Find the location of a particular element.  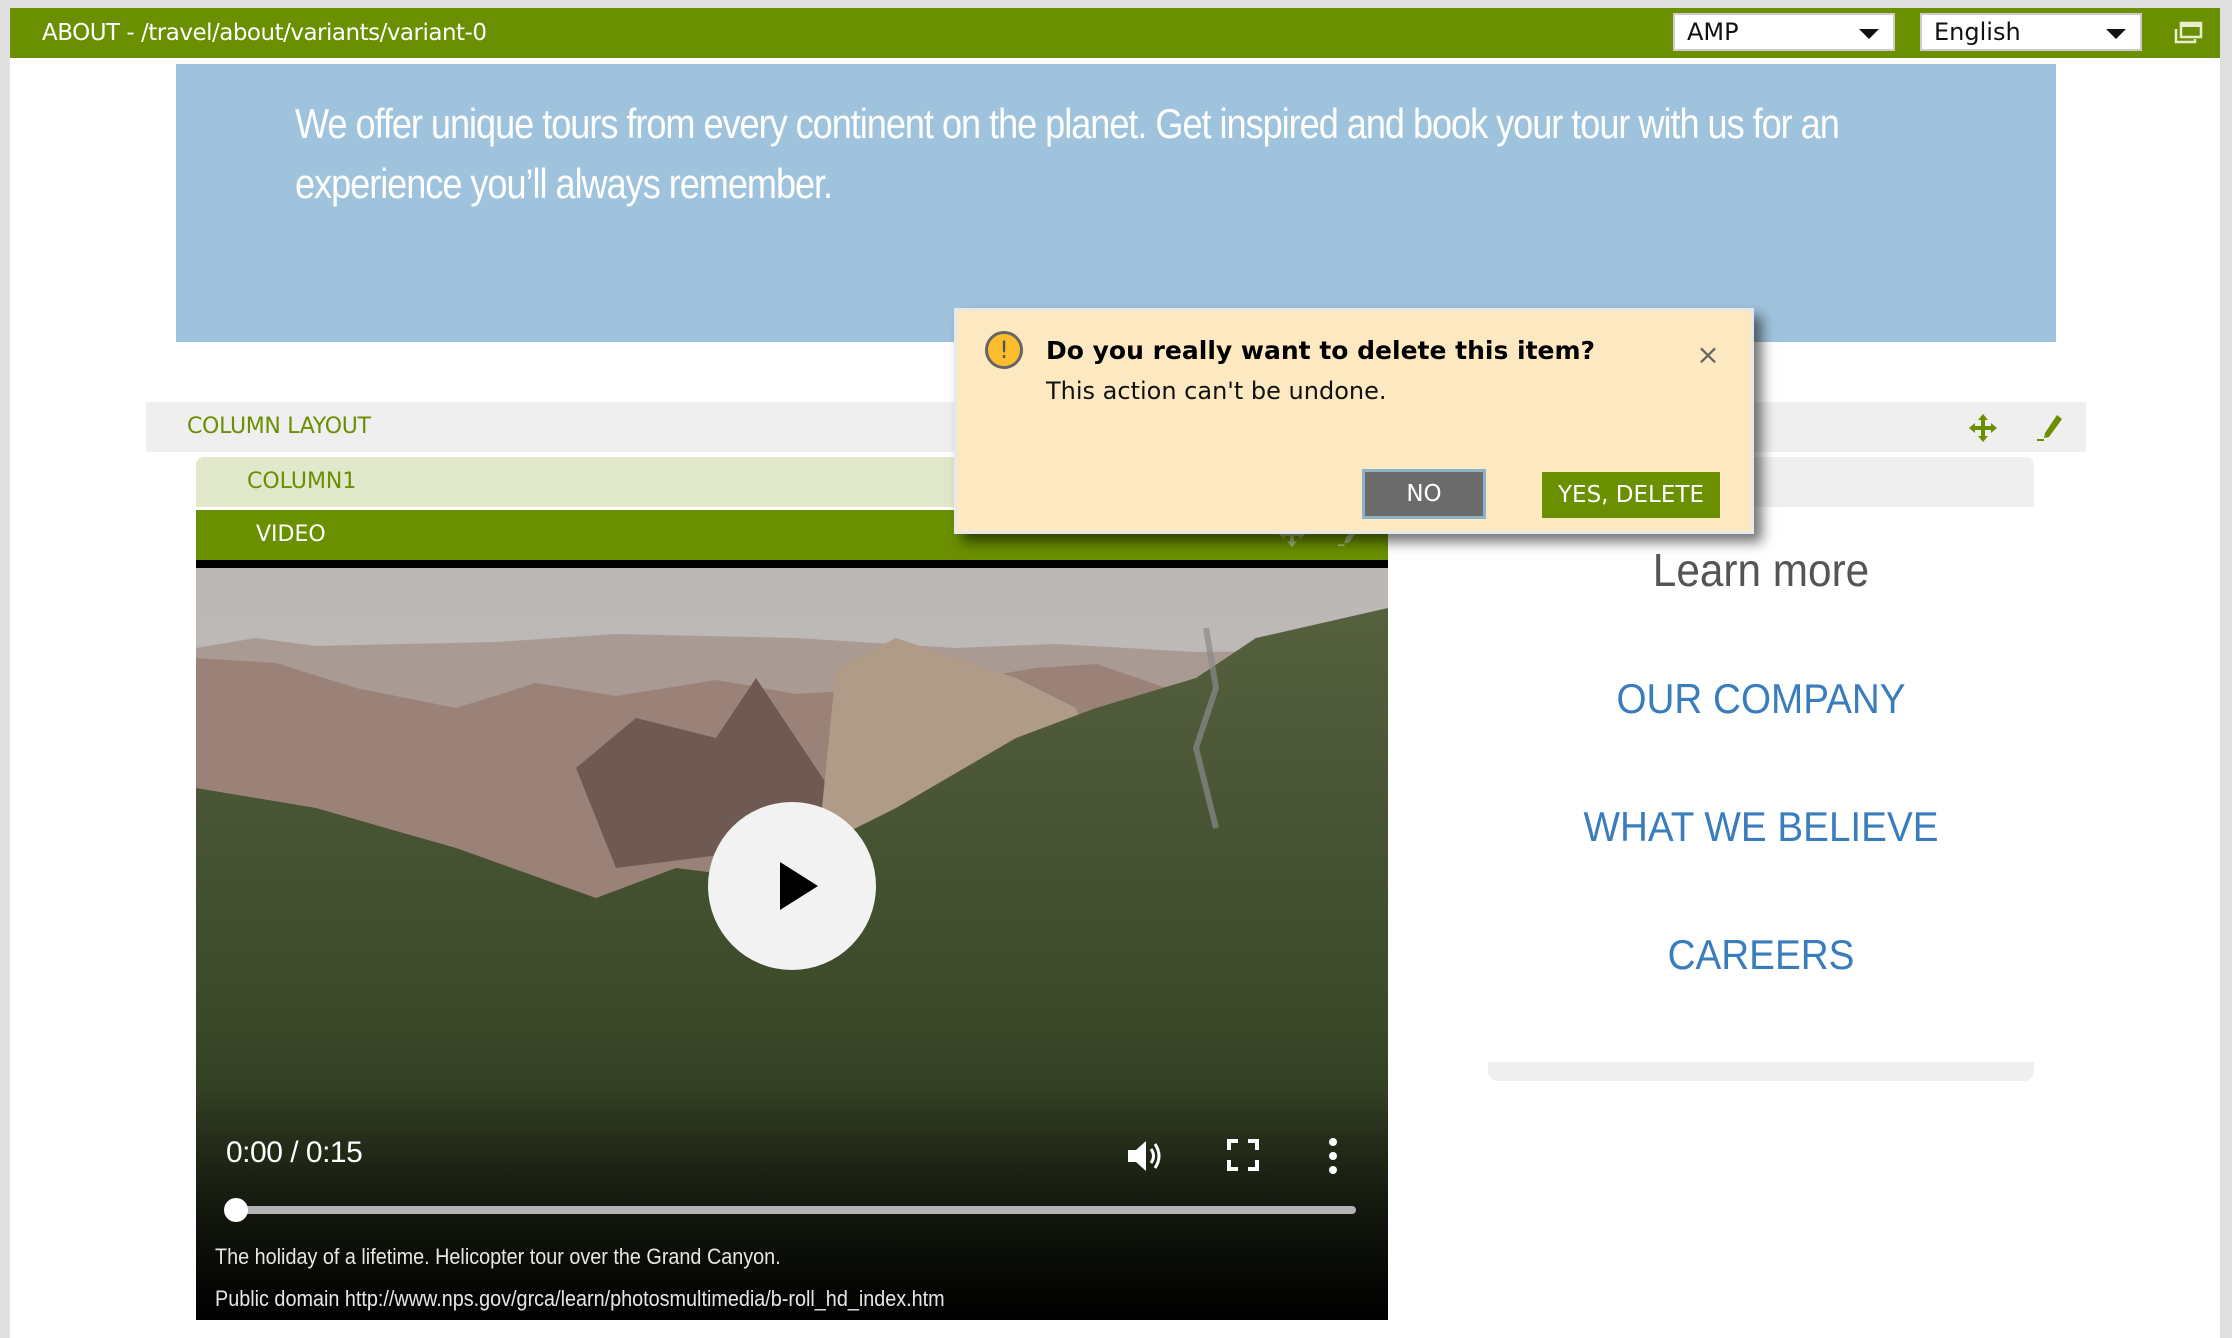

dialog-message: This action can't be undone. is located at coordinates (1216, 391).